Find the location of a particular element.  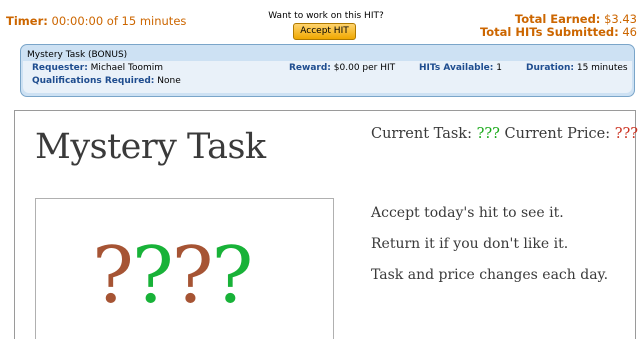

requester-value: Michael Toomim is located at coordinates (127, 68).